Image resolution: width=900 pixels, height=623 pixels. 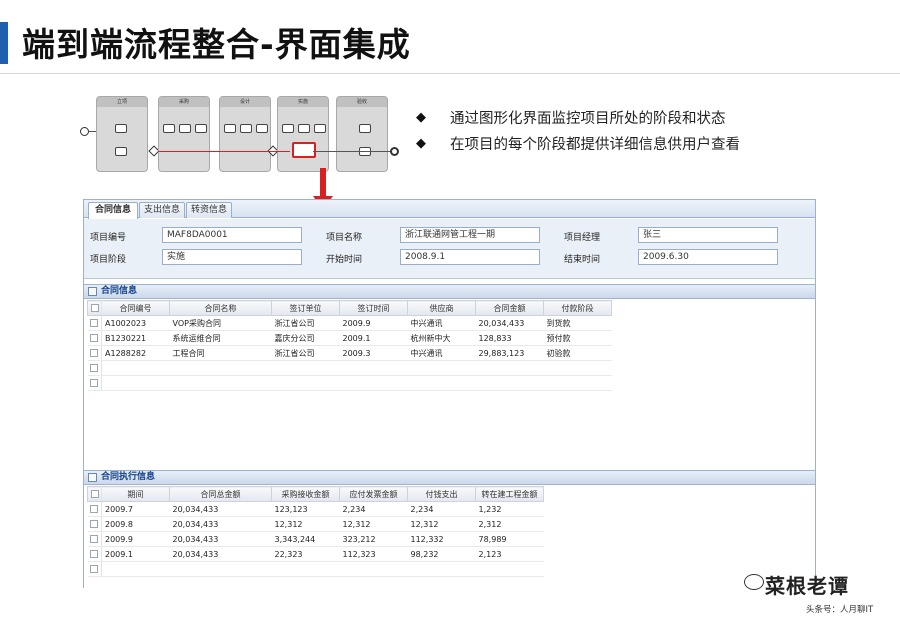 What do you see at coordinates (305, 308) in the screenshot?
I see `column-header: 签订单位` at bounding box center [305, 308].